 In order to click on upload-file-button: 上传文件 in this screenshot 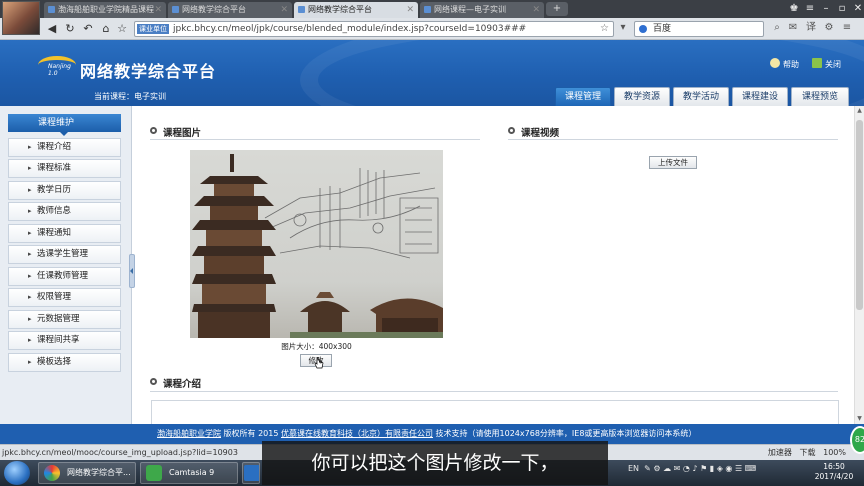, I will do `click(673, 162)`.